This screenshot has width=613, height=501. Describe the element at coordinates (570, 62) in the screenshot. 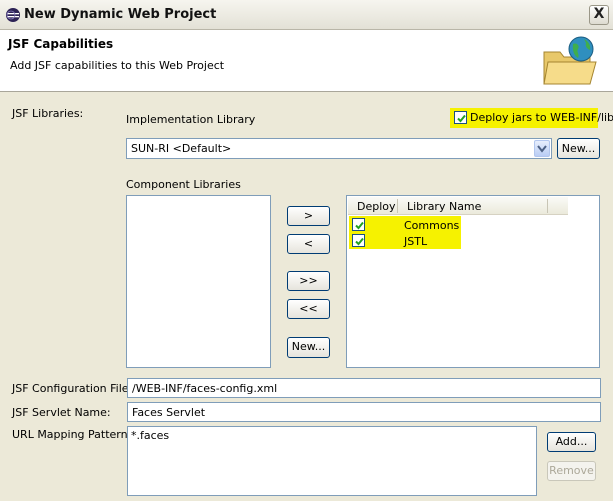

I see `folder-globe-icon` at that location.